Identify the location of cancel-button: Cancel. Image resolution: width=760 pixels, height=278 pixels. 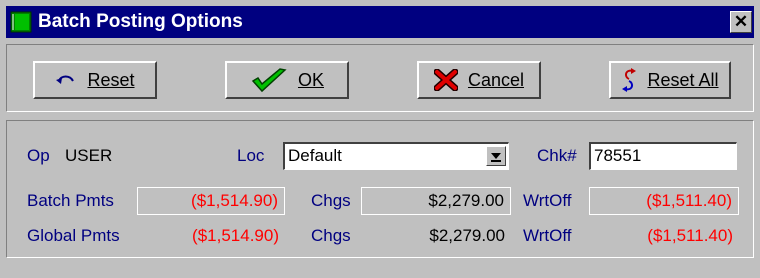
(479, 80).